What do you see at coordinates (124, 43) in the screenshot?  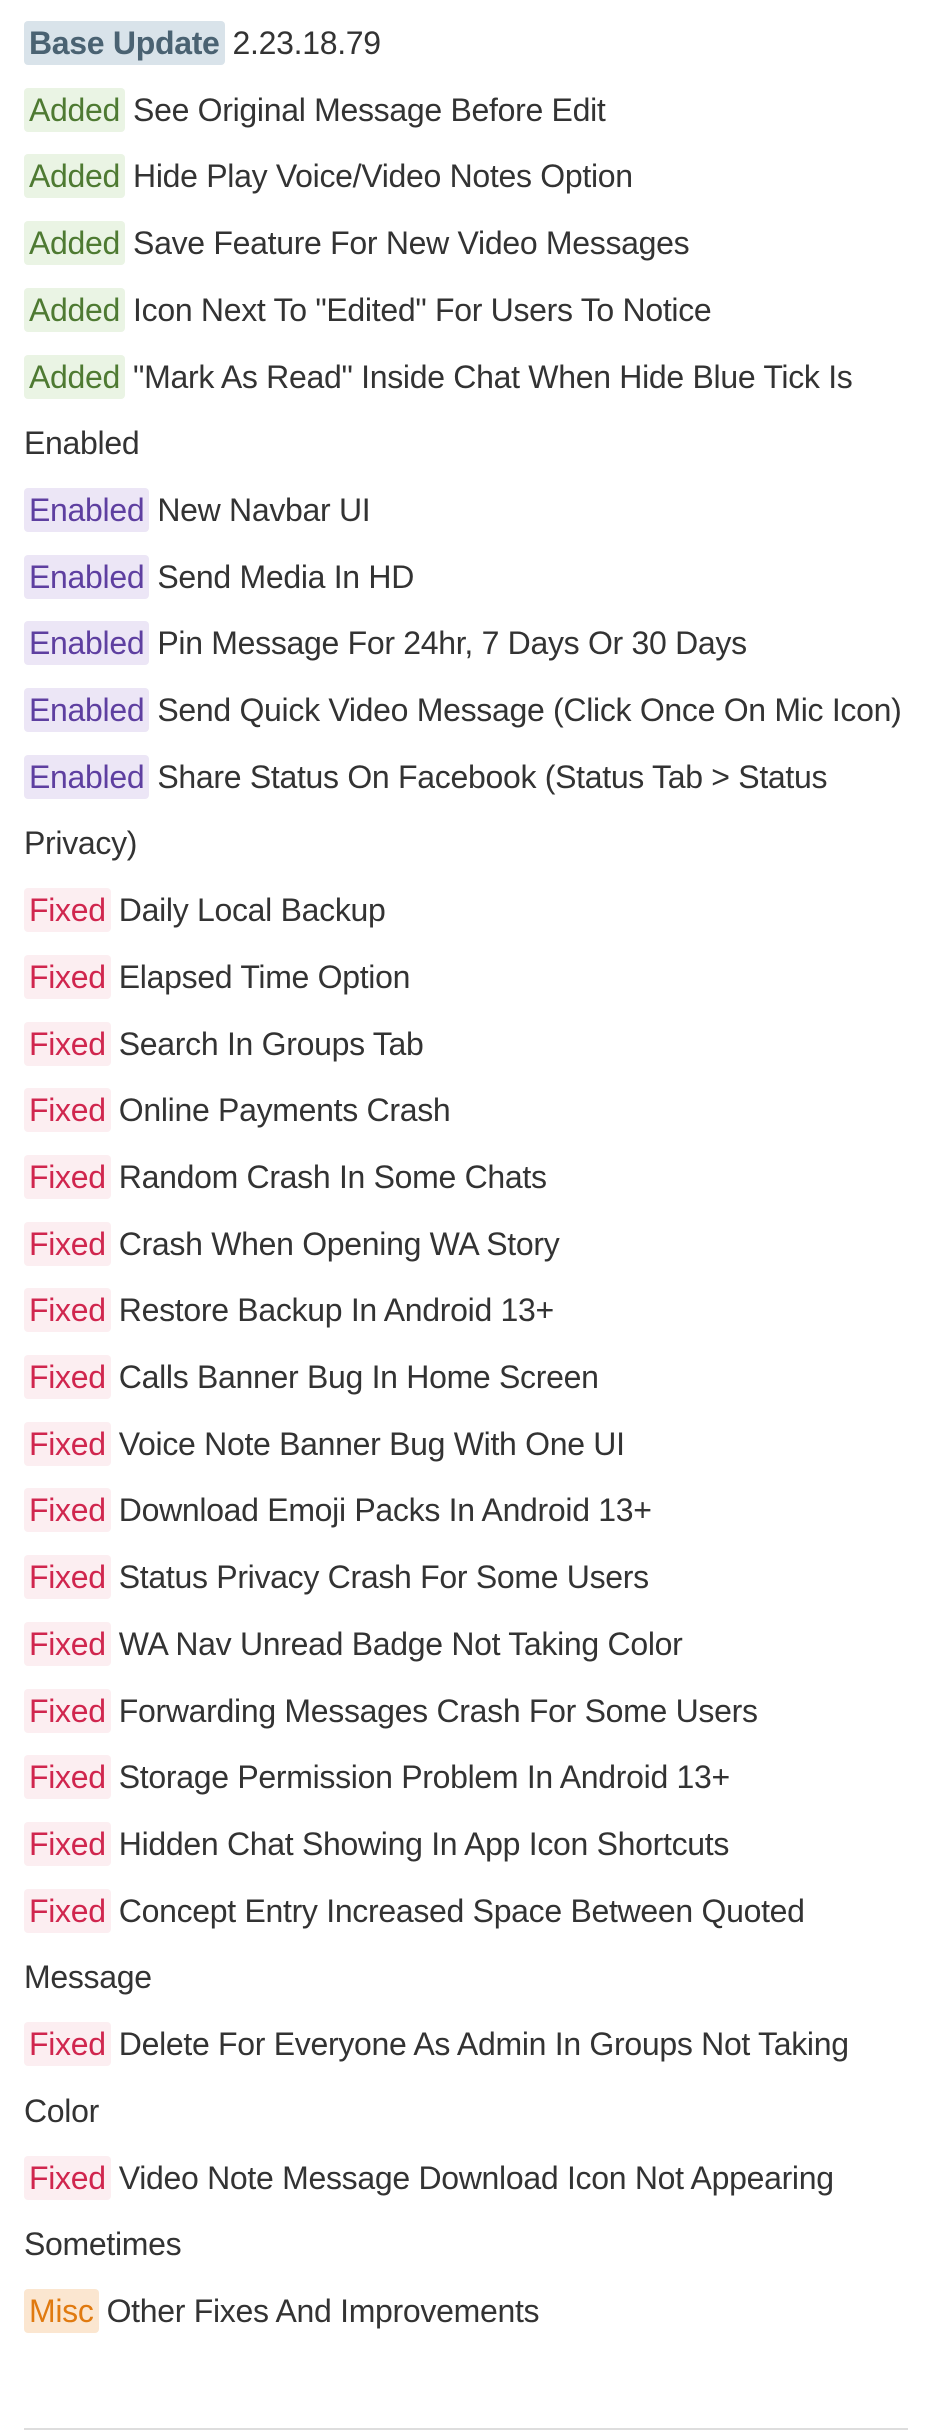 I see `base-badge: Base Update` at bounding box center [124, 43].